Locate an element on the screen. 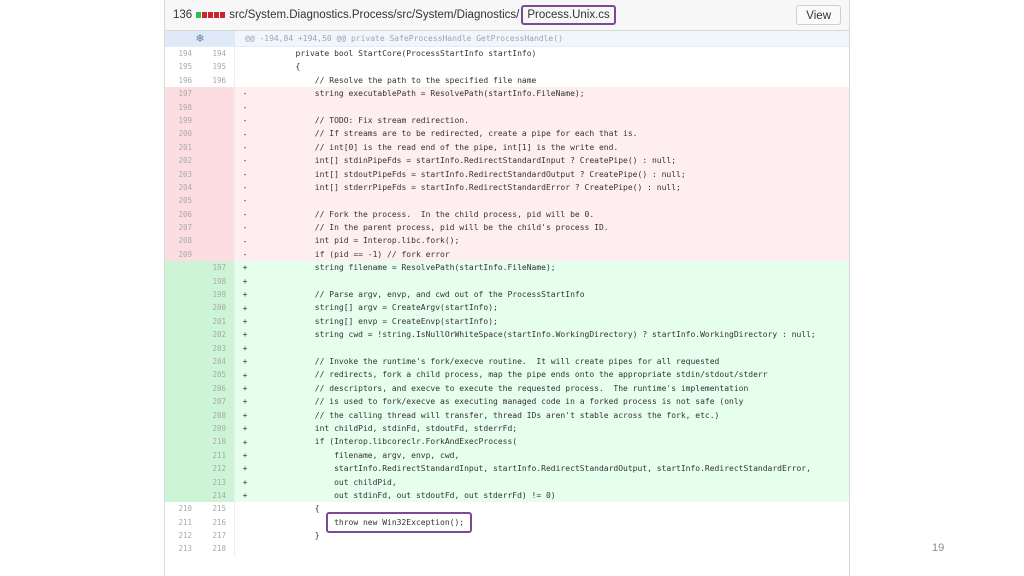 Image resolution: width=1024 pixels, height=576 pixels. old-line-number: 196 is located at coordinates (182, 80).